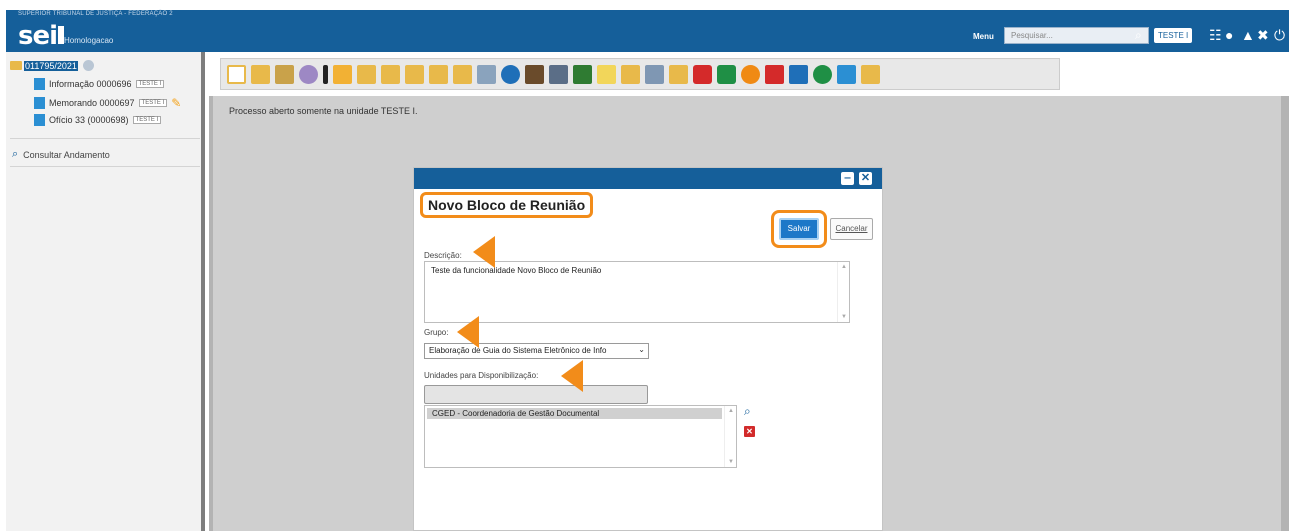 The height and width of the screenshot is (531, 1291). I want to click on tools-icon: ✖, so click(1263, 35).